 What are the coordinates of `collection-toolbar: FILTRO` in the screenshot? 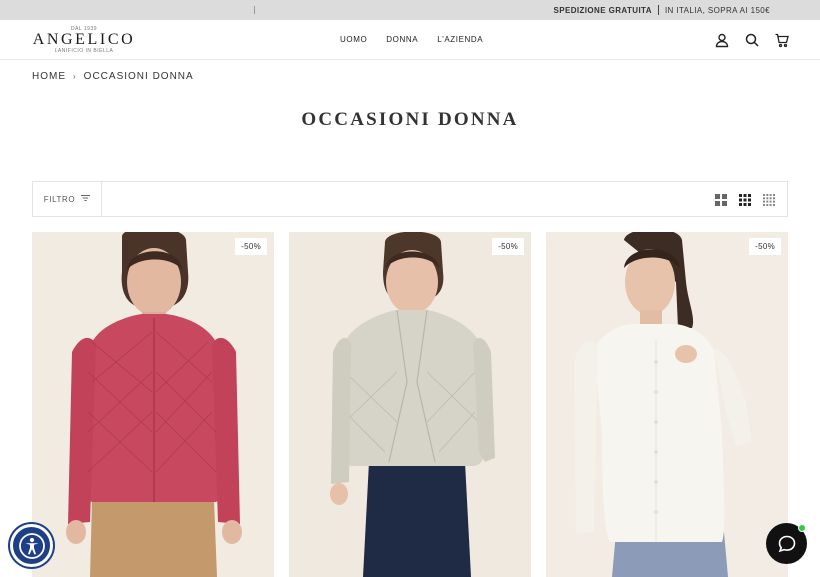 It's located at (410, 199).